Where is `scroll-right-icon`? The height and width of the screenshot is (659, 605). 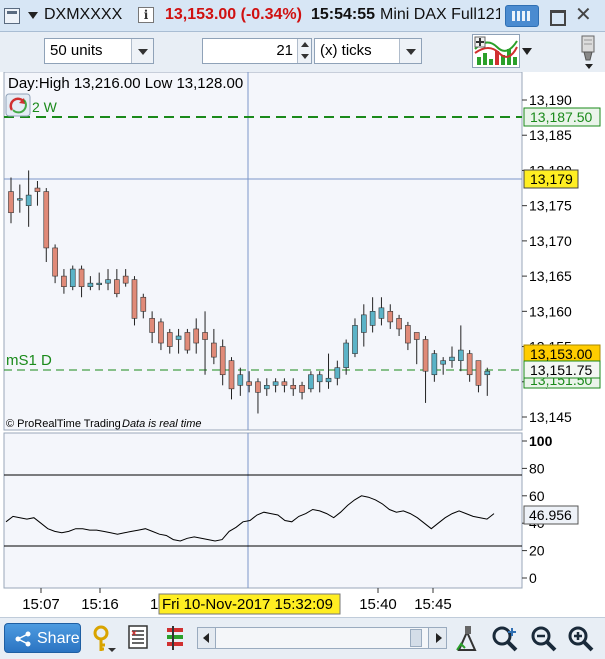
scroll-right-icon is located at coordinates (437, 638).